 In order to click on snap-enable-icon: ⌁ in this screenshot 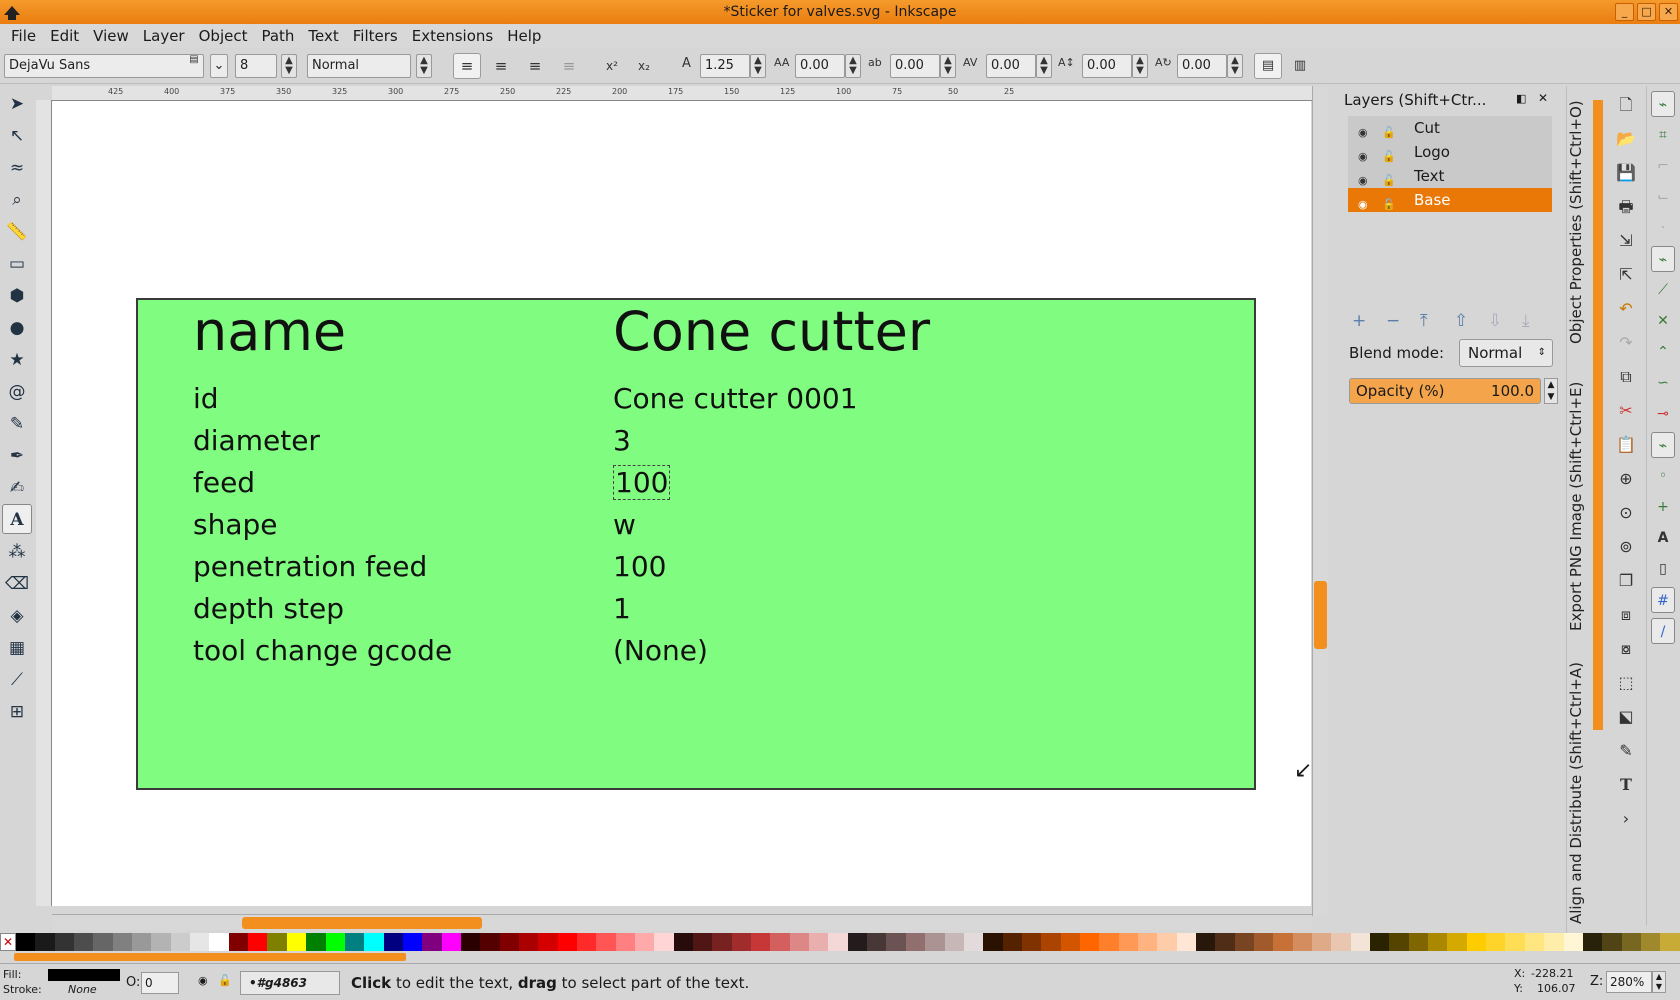, I will do `click(1663, 104)`.